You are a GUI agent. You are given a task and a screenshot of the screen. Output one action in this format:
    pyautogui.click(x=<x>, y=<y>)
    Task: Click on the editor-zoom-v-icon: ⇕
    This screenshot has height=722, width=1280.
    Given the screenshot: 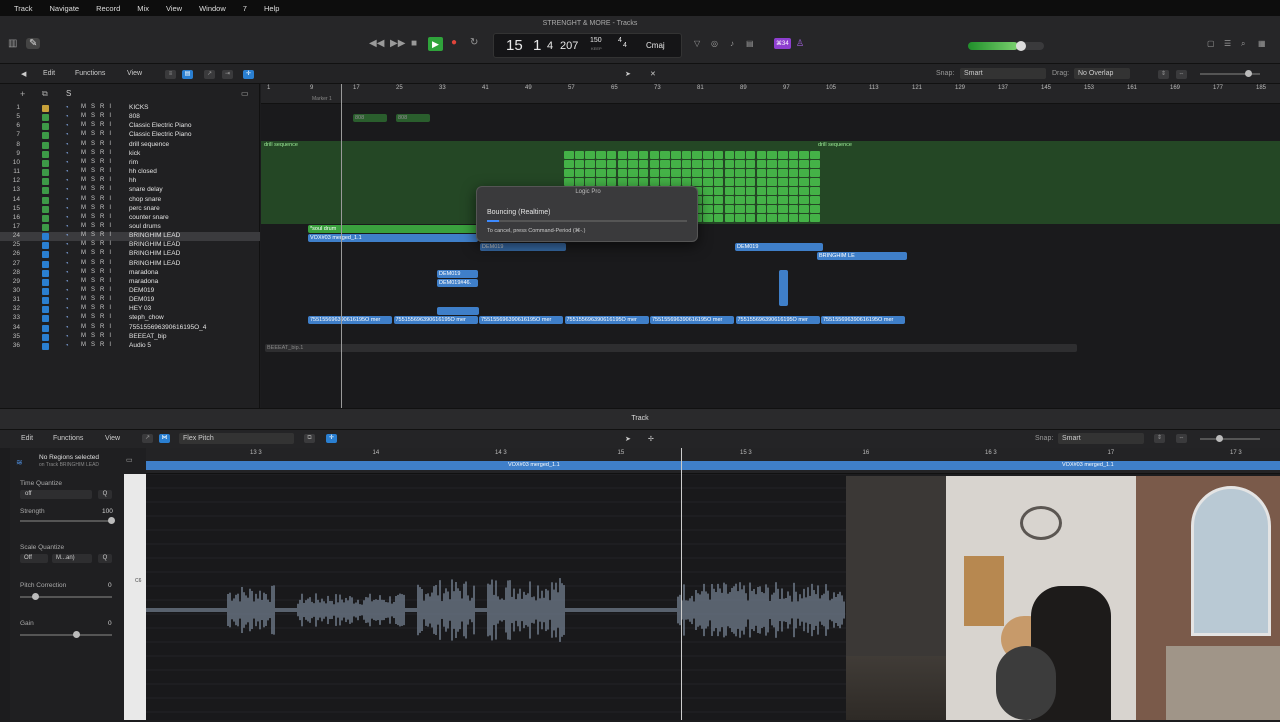 What is the action you would take?
    pyautogui.click(x=1159, y=438)
    